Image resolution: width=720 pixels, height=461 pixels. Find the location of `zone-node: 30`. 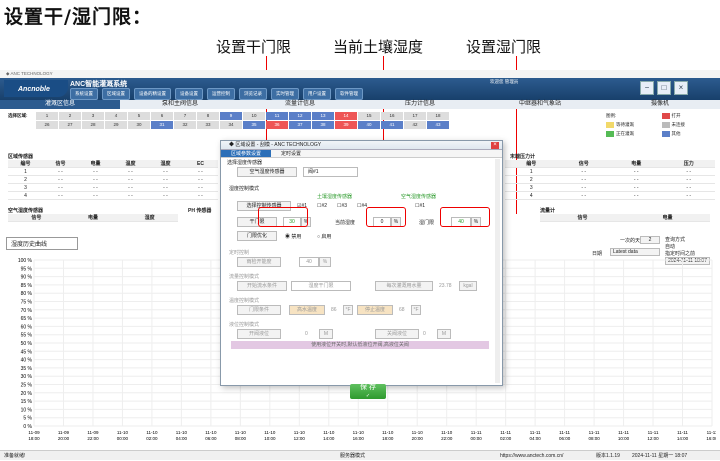

zone-node: 30 is located at coordinates (139, 125).